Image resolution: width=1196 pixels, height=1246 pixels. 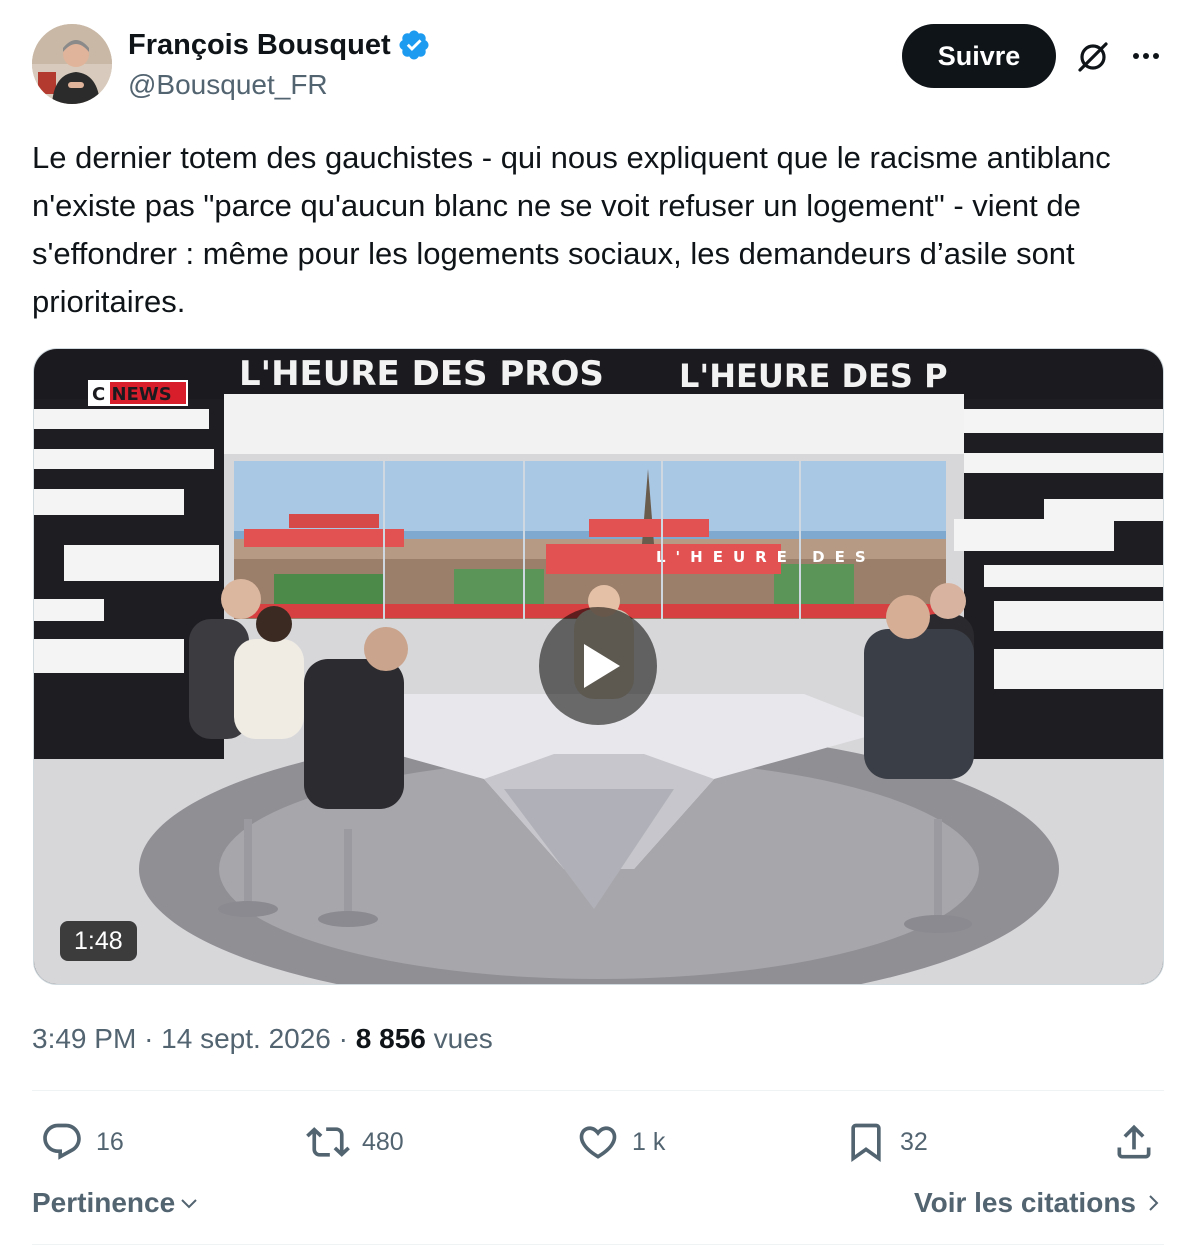 What do you see at coordinates (246, 1038) in the screenshot?
I see `tweet-date: 14 sept. 2026` at bounding box center [246, 1038].